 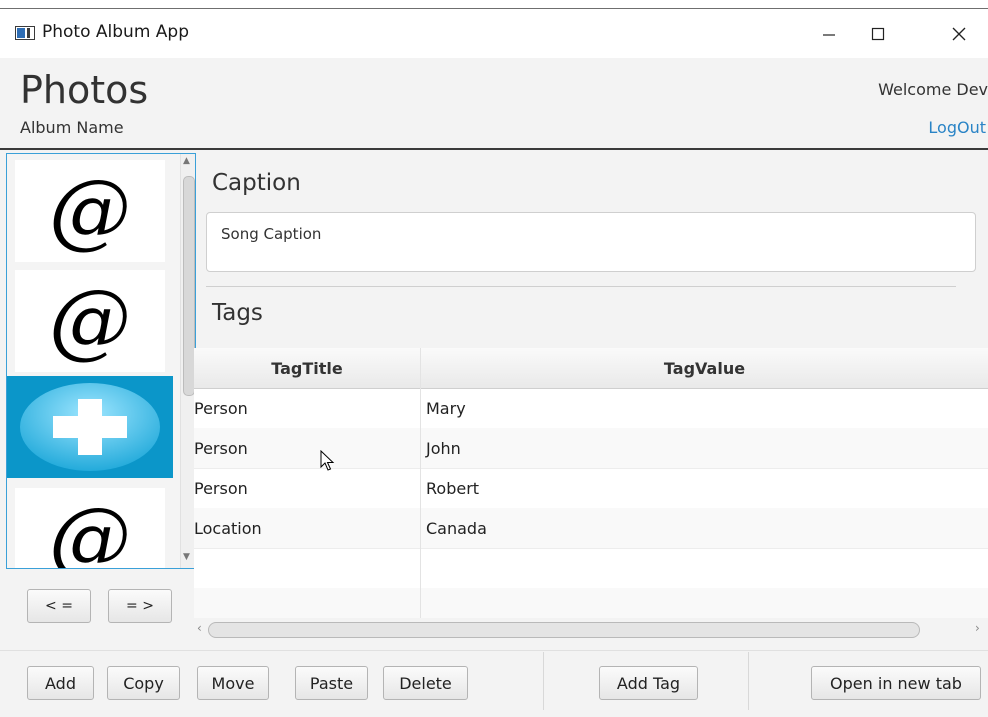 What do you see at coordinates (420, 483) in the screenshot?
I see `column-divider` at bounding box center [420, 483].